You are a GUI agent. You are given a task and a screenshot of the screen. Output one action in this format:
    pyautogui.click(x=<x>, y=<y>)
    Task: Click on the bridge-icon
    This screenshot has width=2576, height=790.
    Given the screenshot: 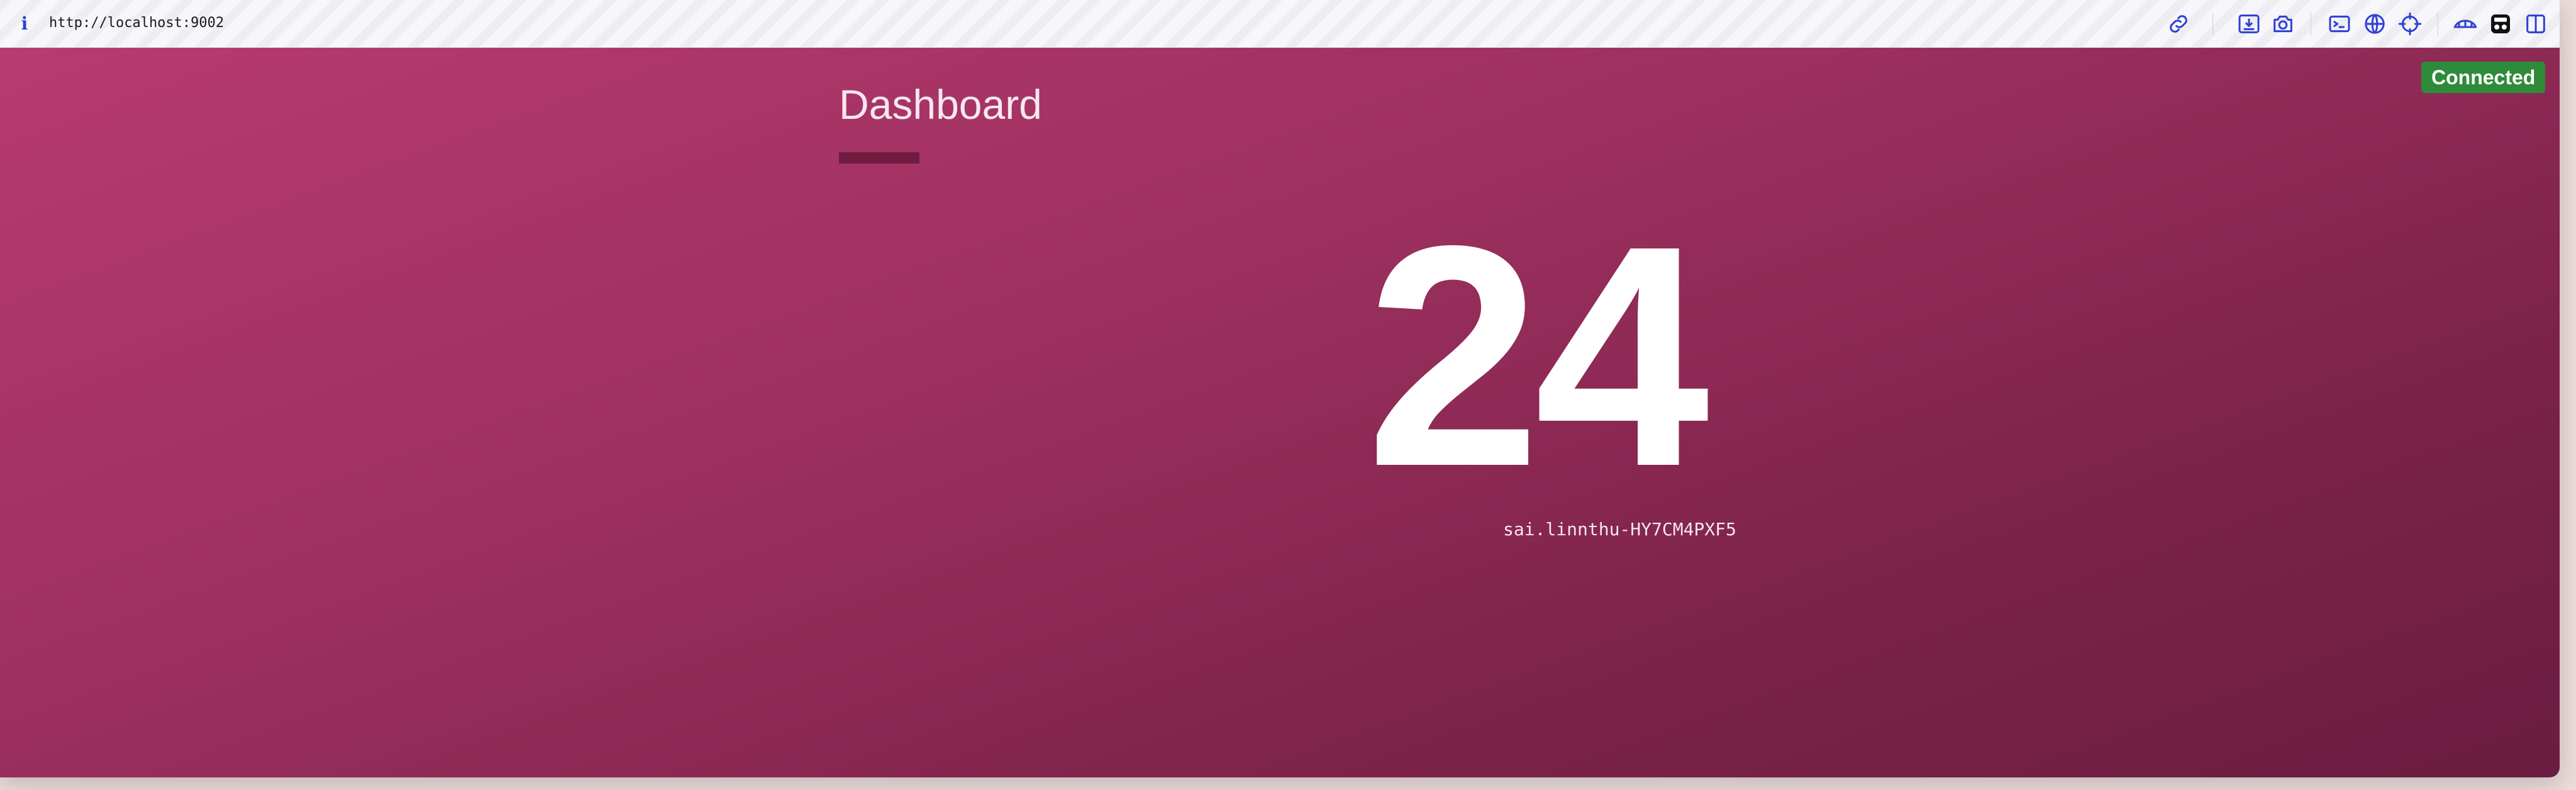 What is the action you would take?
    pyautogui.click(x=2465, y=24)
    